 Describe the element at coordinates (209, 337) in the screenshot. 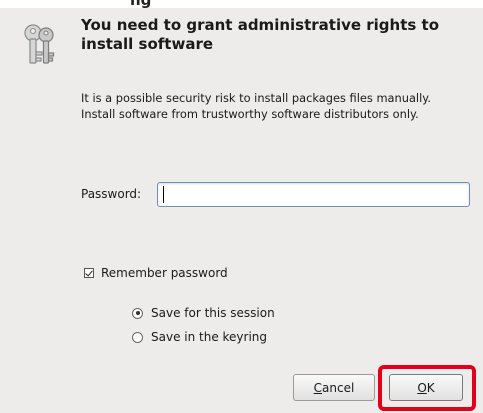

I see `save-in-keyring-label: Save in the keyring` at that location.